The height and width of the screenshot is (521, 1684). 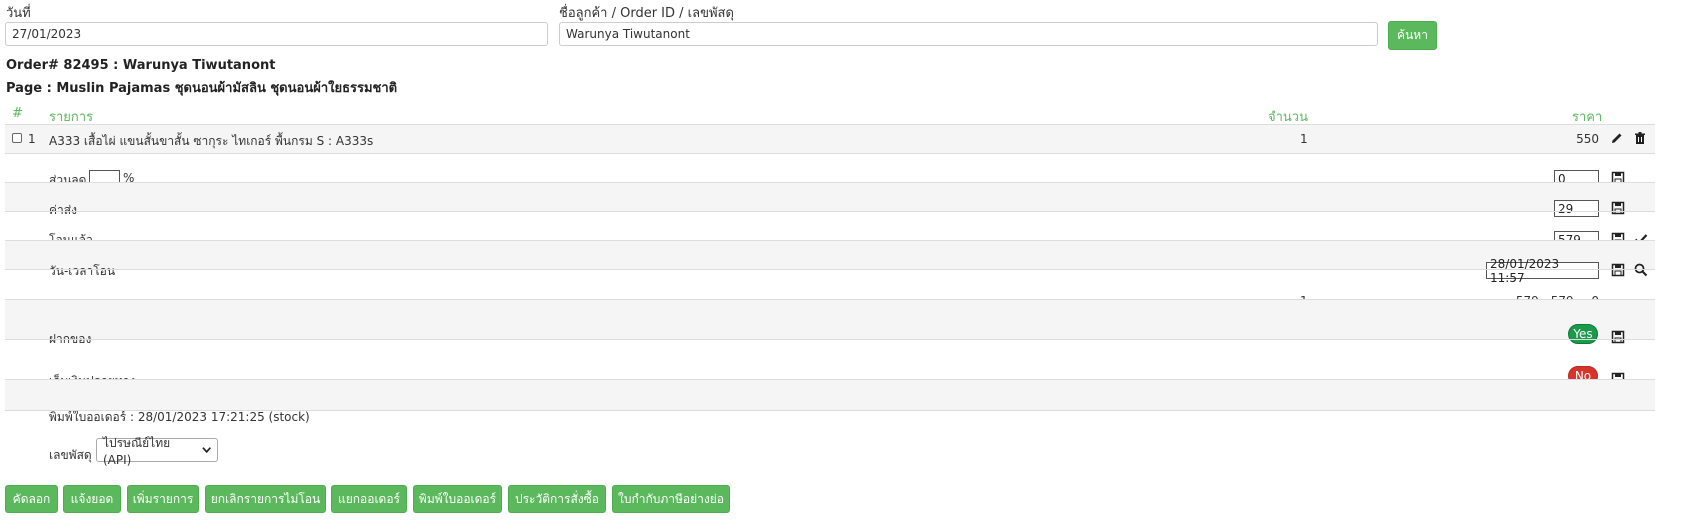 I want to click on tracking-label: เลขพัสดุ, so click(x=70, y=455).